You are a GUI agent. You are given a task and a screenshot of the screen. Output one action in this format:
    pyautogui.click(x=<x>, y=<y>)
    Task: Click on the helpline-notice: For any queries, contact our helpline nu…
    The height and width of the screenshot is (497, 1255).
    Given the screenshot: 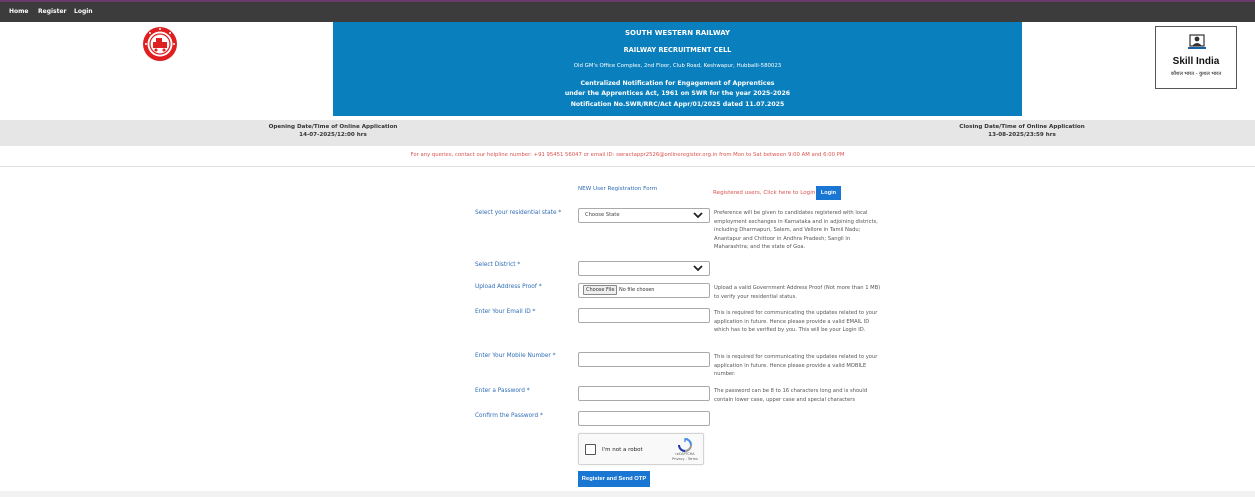 What is the action you would take?
    pyautogui.click(x=627, y=155)
    